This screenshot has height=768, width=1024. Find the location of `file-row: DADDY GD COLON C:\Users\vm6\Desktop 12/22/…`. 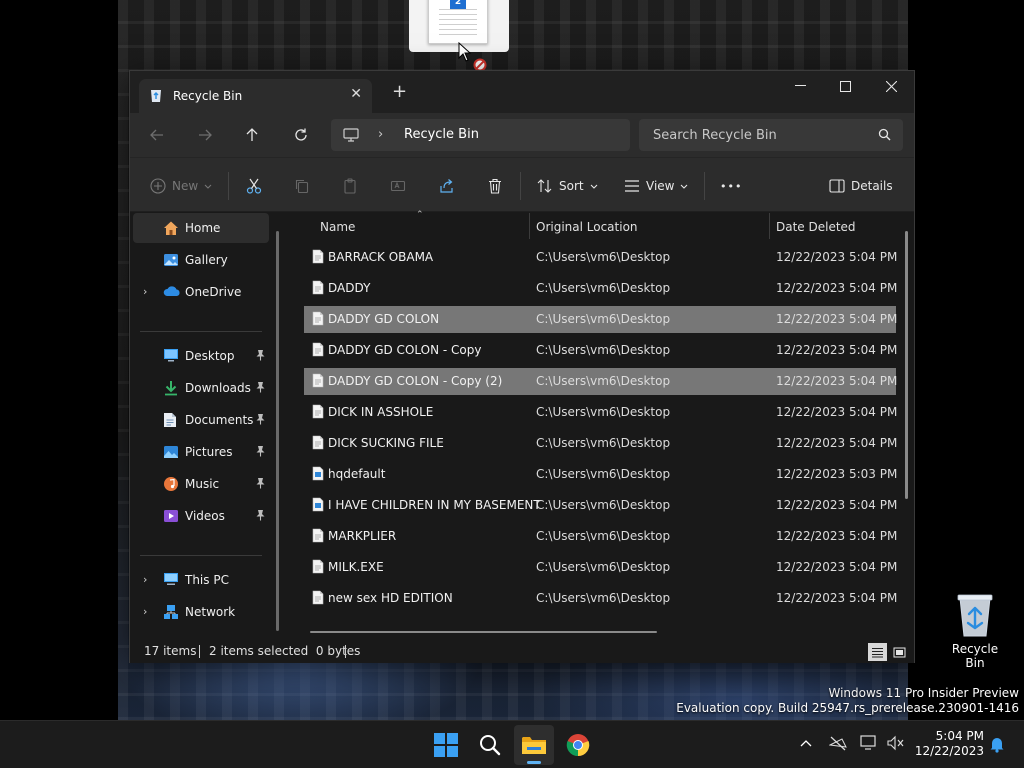

file-row: DADDY GD COLON C:\Users\vm6\Desktop 12/22/… is located at coordinates (600, 319).